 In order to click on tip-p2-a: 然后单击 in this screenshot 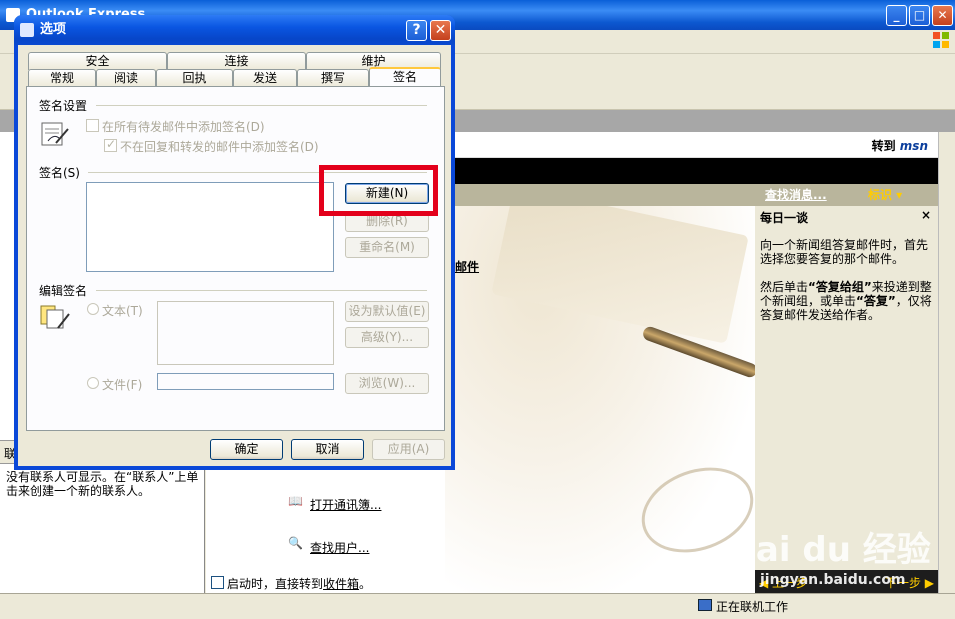, I will do `click(784, 287)`.